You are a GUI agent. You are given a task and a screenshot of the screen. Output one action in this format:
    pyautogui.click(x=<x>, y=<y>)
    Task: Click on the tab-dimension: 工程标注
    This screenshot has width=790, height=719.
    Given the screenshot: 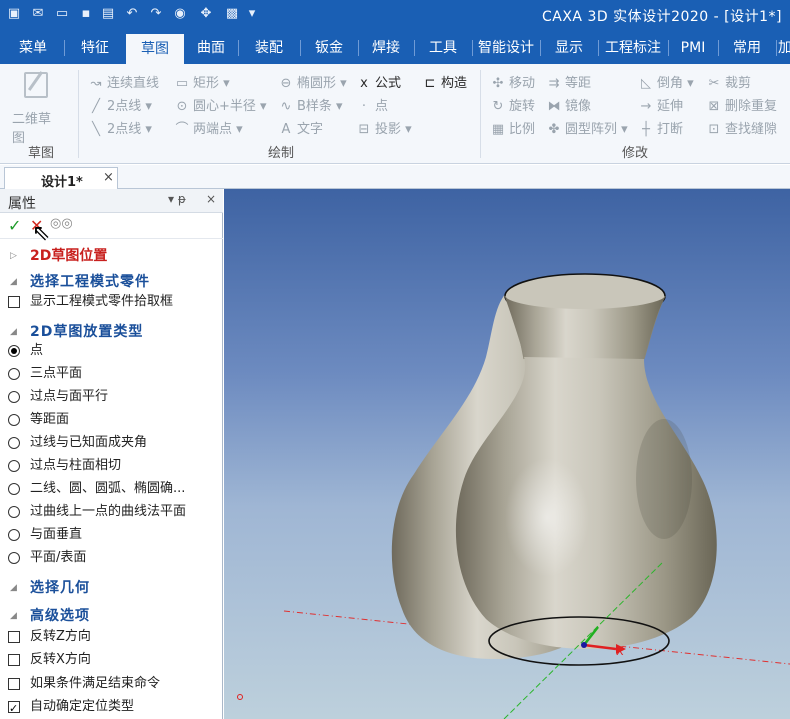 What is the action you would take?
    pyautogui.click(x=633, y=48)
    